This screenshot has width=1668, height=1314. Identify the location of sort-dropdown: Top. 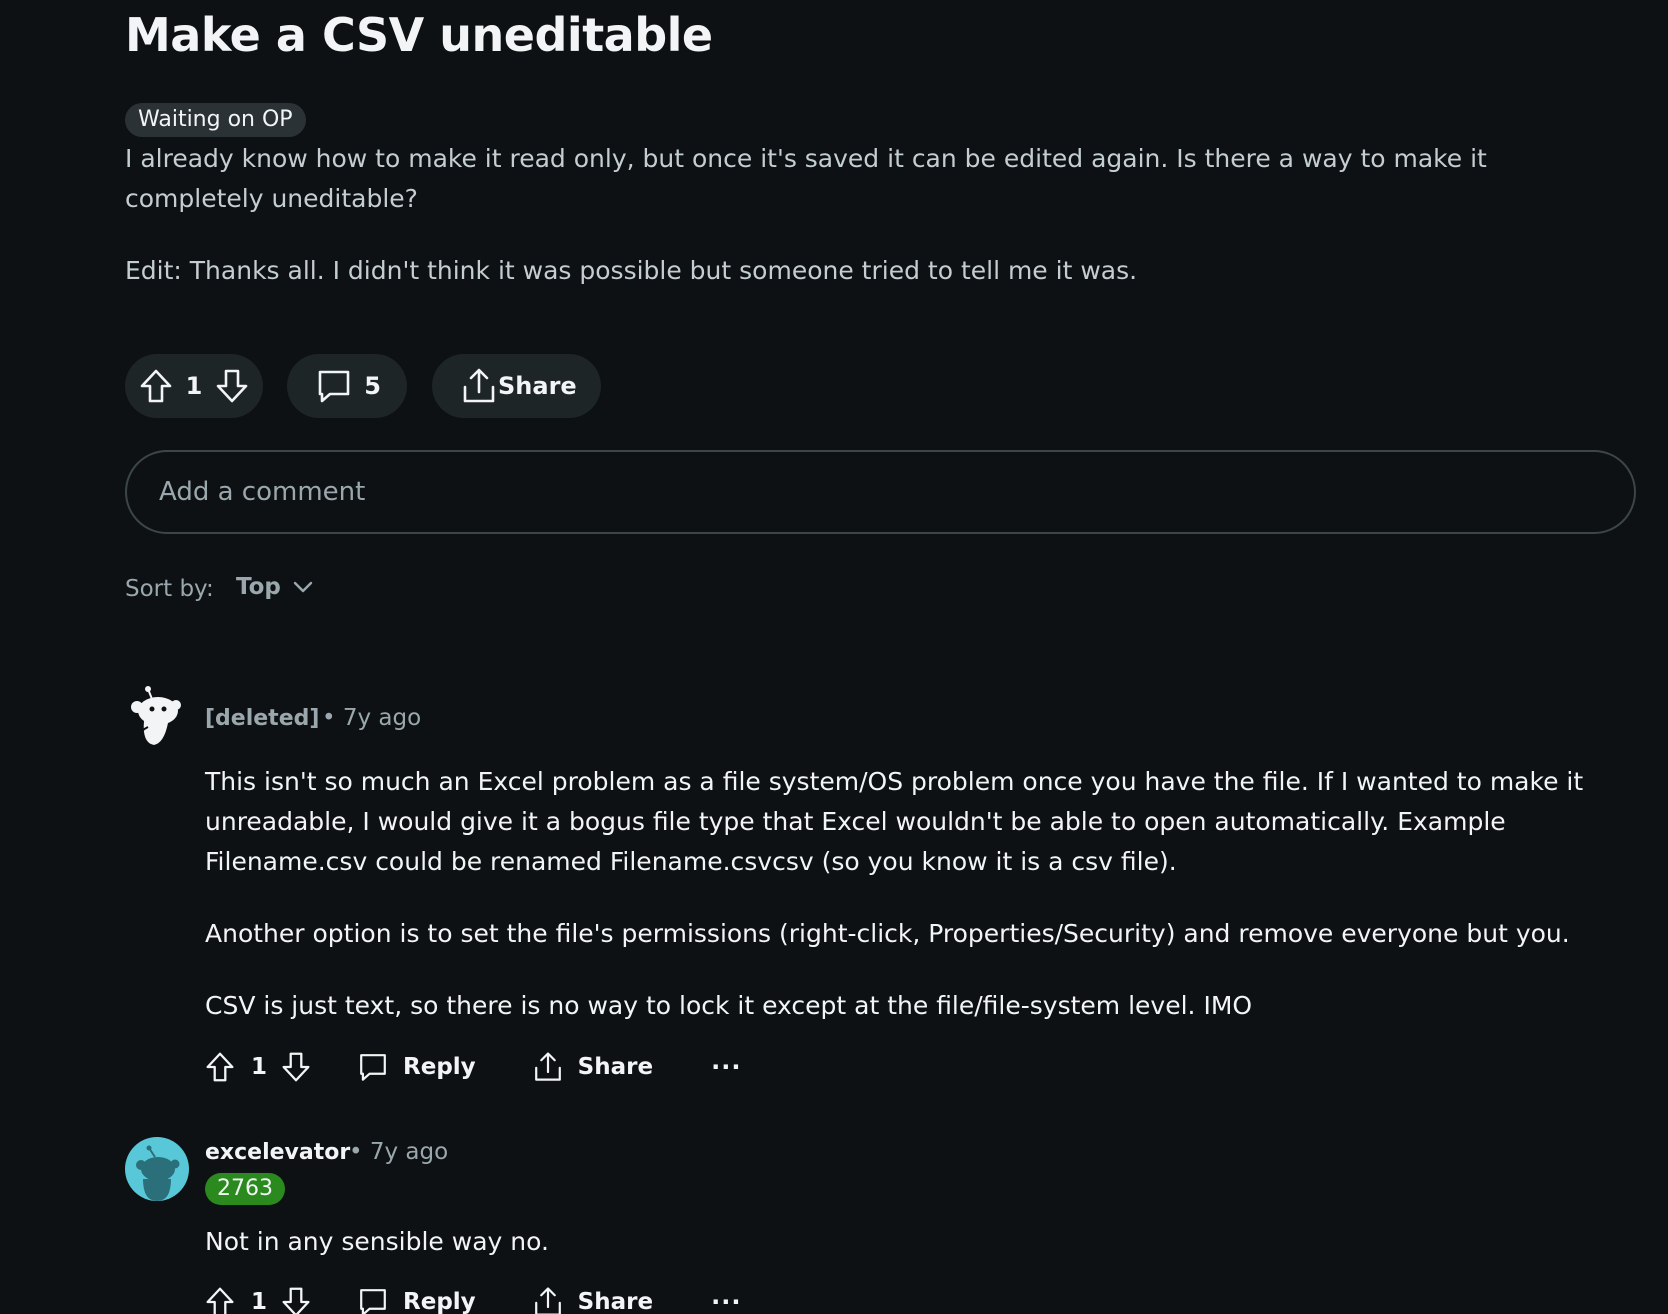
(274, 587).